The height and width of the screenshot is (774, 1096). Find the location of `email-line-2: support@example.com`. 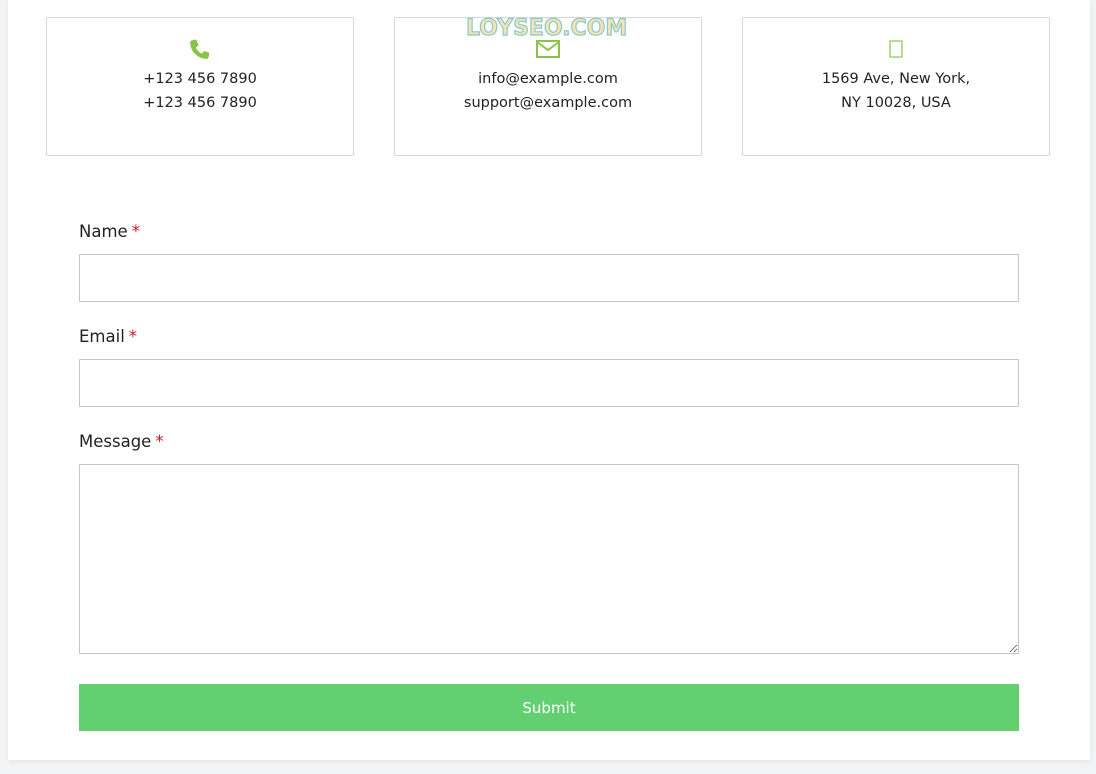

email-line-2: support@example.com is located at coordinates (548, 103).